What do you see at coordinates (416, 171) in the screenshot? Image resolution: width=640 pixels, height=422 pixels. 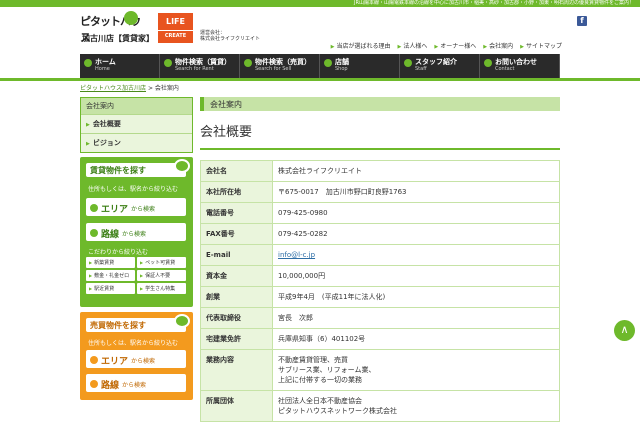 I see `row-value: 株式会社ライフクリエイト` at bounding box center [416, 171].